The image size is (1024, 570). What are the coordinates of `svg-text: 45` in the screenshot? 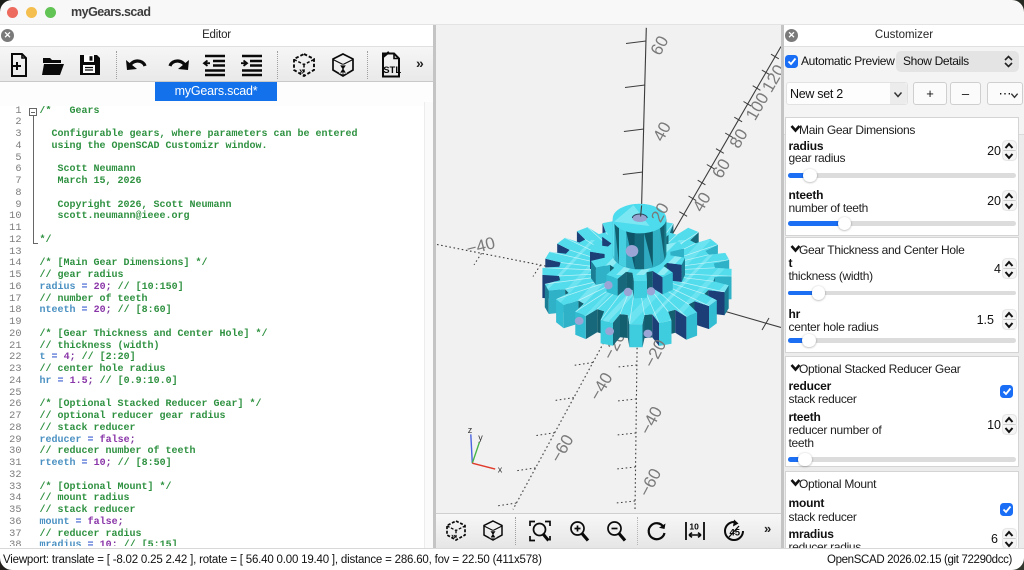 It's located at (735, 533).